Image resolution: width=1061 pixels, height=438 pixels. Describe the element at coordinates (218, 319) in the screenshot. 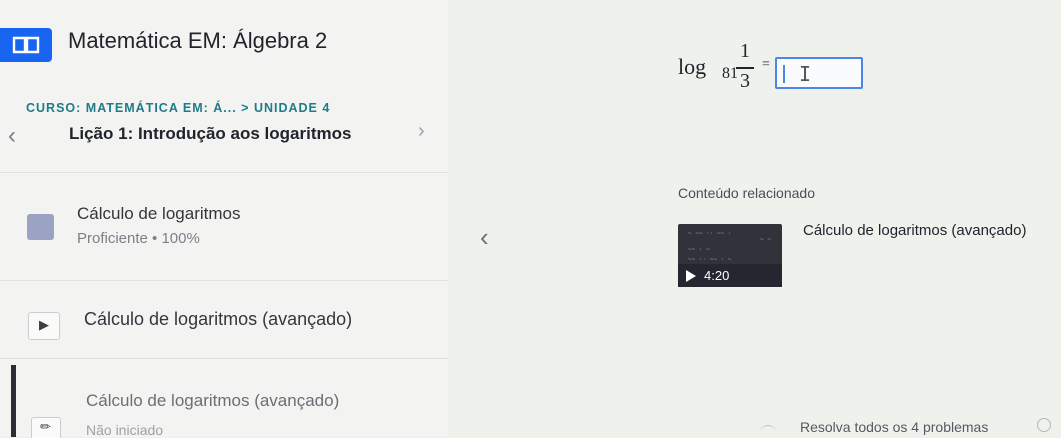

I see `video-title: Cálculo de logaritmos (avançado)` at that location.